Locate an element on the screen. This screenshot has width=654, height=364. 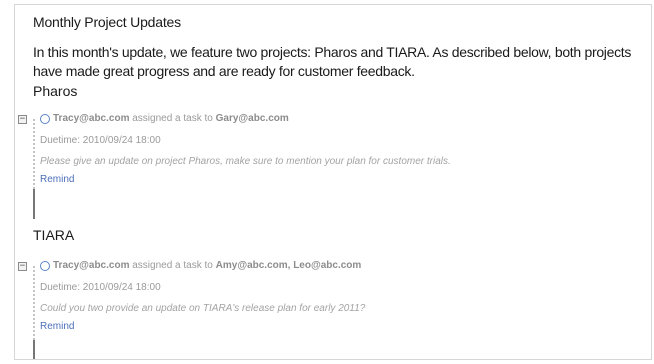
document-title: Monthly Project Updates is located at coordinates (107, 22).